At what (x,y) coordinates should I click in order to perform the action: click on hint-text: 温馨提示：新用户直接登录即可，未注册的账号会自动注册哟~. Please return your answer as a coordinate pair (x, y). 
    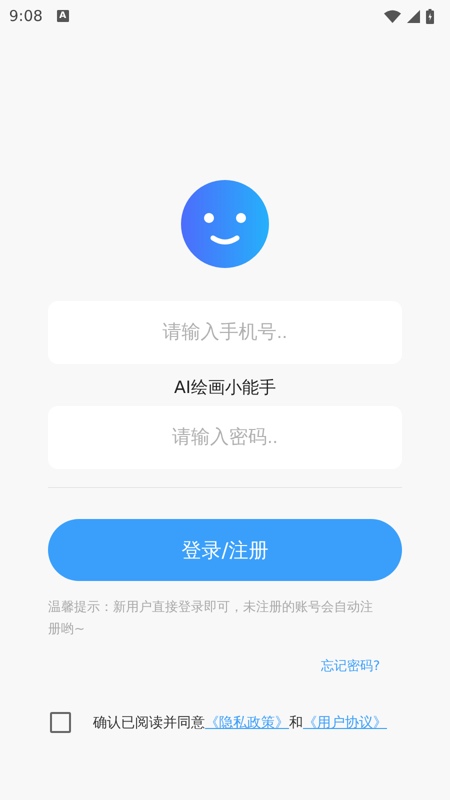
    Looking at the image, I should click on (211, 619).